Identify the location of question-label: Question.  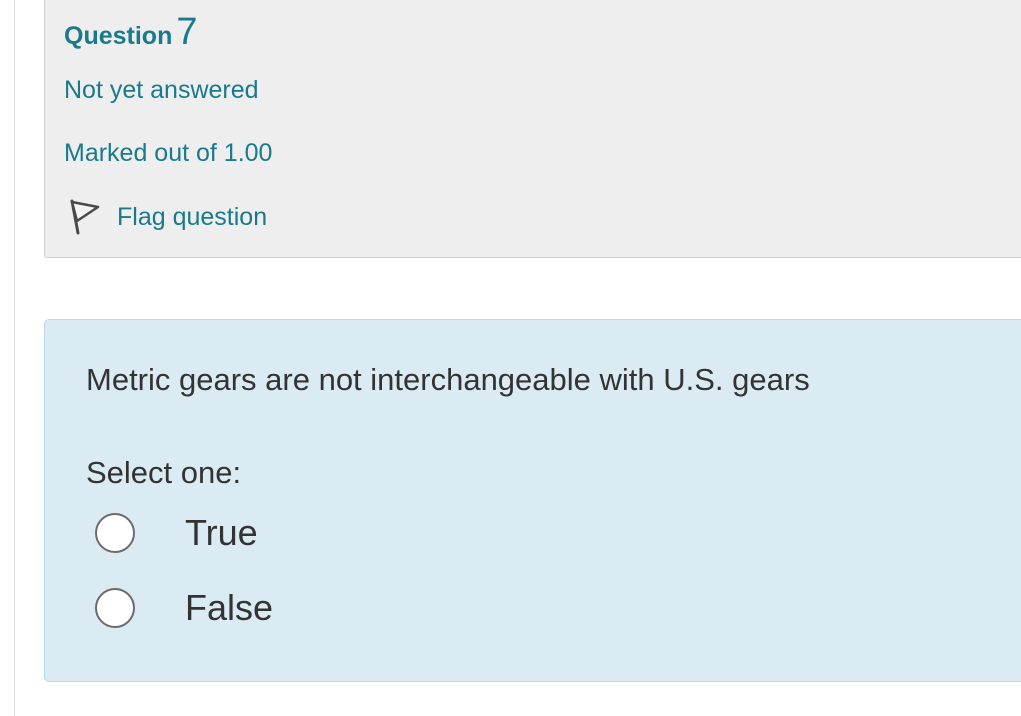
(118, 36).